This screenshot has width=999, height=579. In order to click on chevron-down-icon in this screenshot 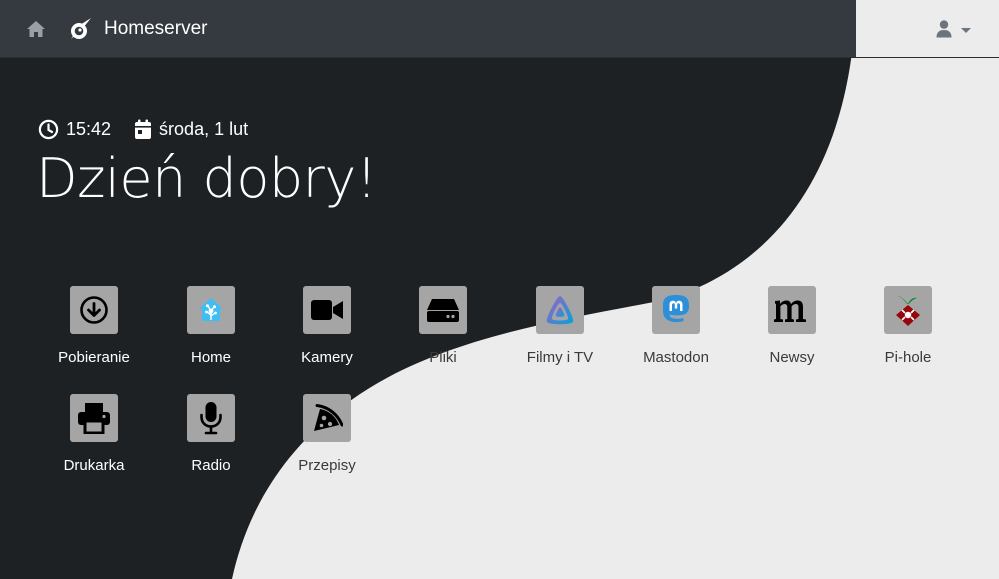, I will do `click(966, 30)`.